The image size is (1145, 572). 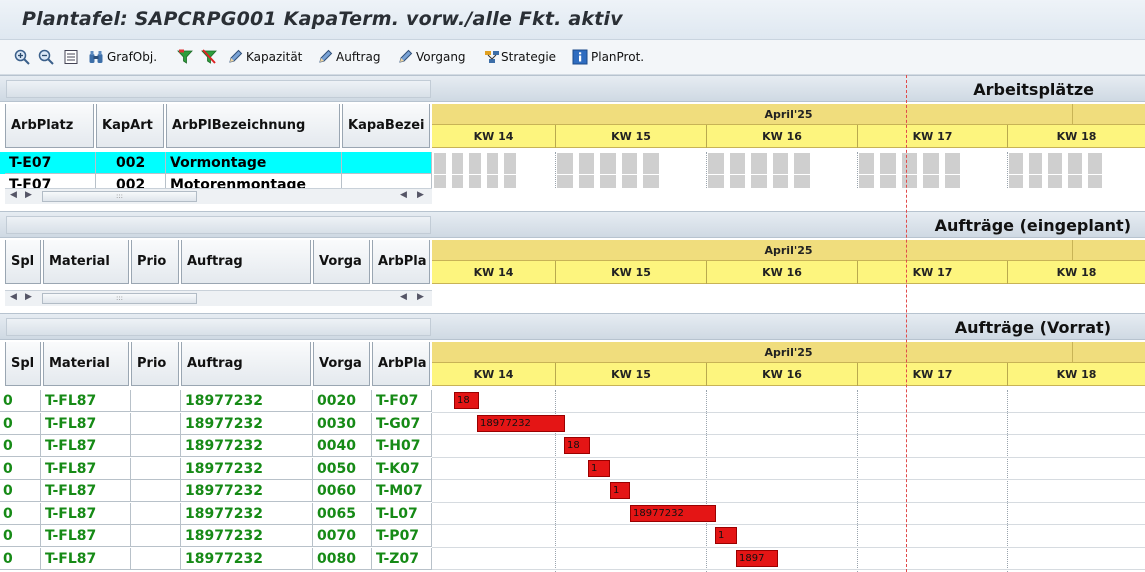 What do you see at coordinates (757, 558) in the screenshot?
I see `operation-bar: 1897` at bounding box center [757, 558].